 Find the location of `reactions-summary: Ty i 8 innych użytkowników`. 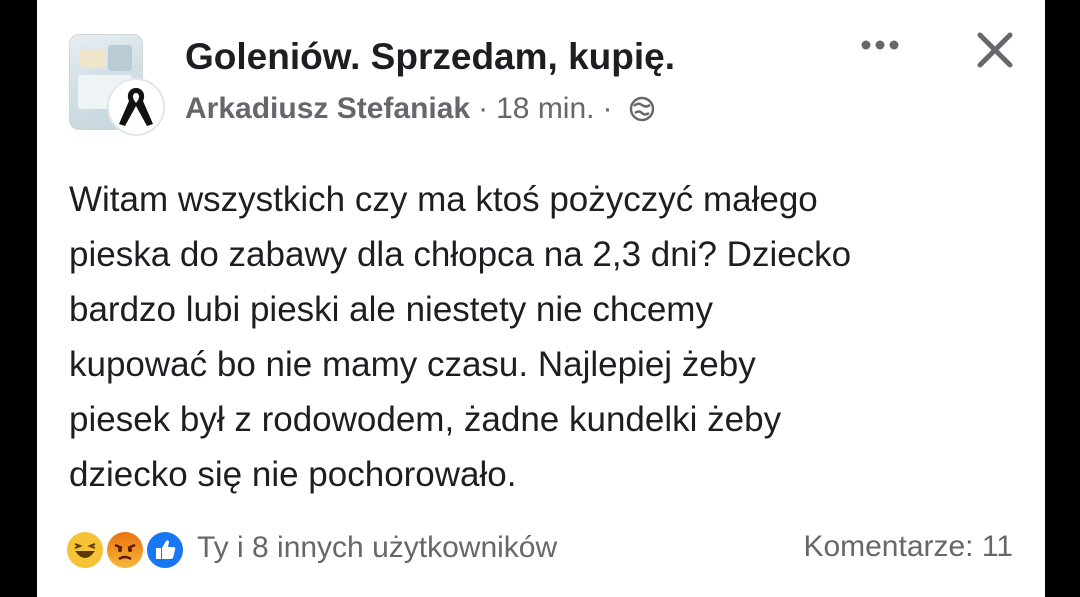

reactions-summary: Ty i 8 innych użytkowników is located at coordinates (311, 548).